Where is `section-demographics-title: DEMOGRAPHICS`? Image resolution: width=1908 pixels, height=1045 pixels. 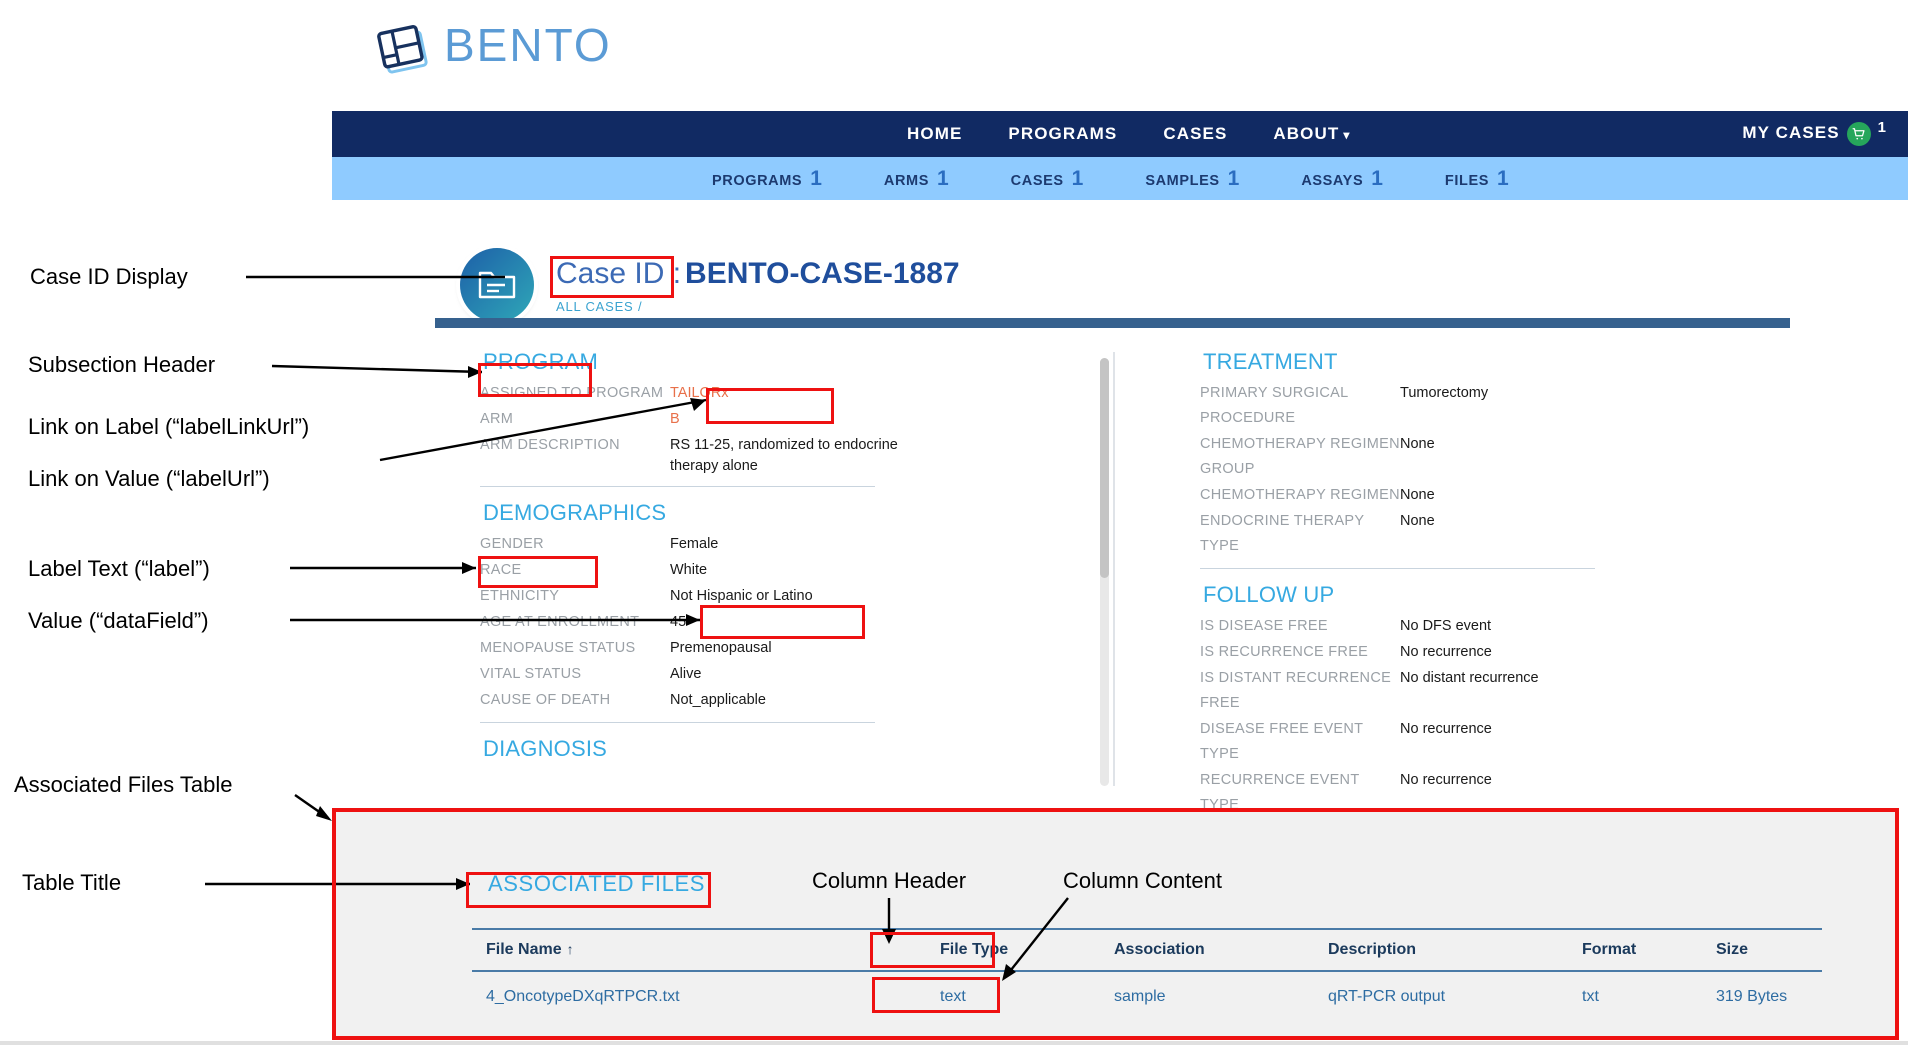 section-demographics-title: DEMOGRAPHICS is located at coordinates (575, 512).